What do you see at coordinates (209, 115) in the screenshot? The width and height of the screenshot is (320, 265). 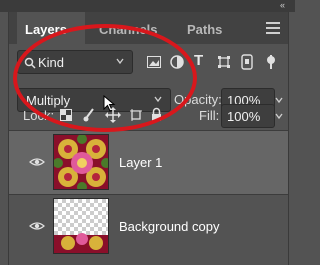 I see `fill-label: Fill:` at bounding box center [209, 115].